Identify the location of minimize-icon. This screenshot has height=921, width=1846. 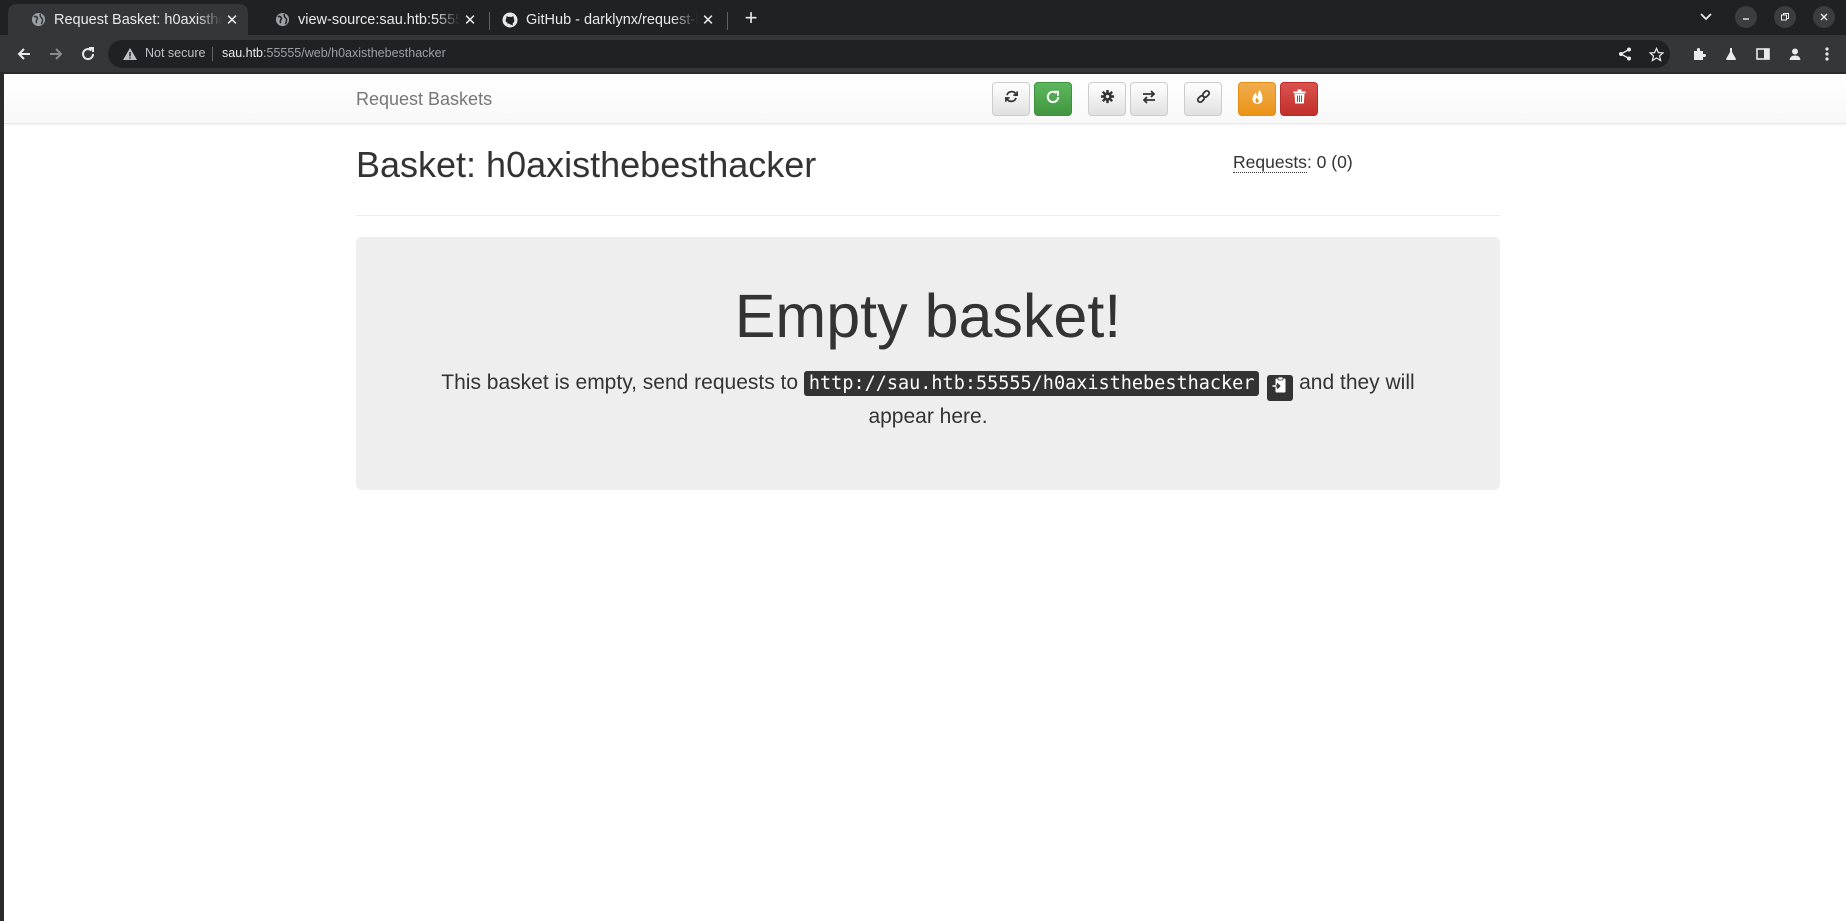
(1746, 17).